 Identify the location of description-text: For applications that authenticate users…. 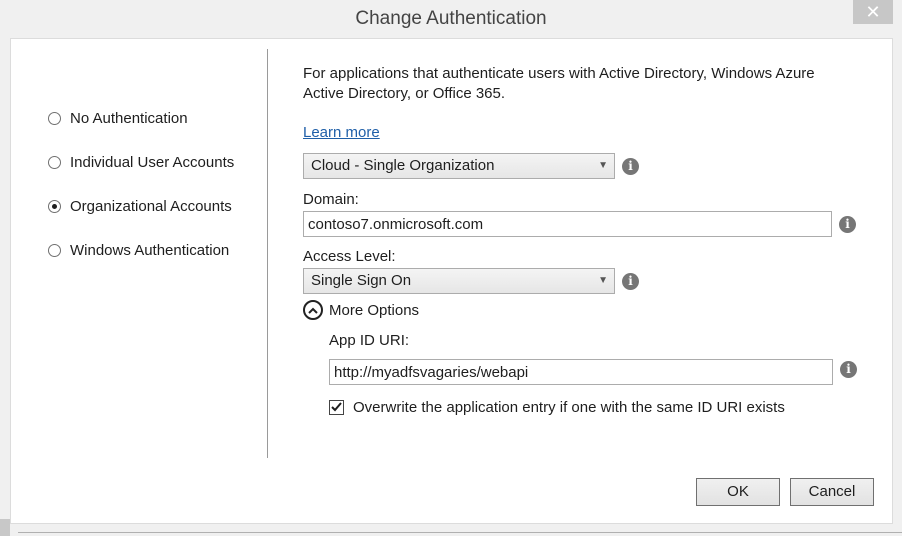
(559, 83).